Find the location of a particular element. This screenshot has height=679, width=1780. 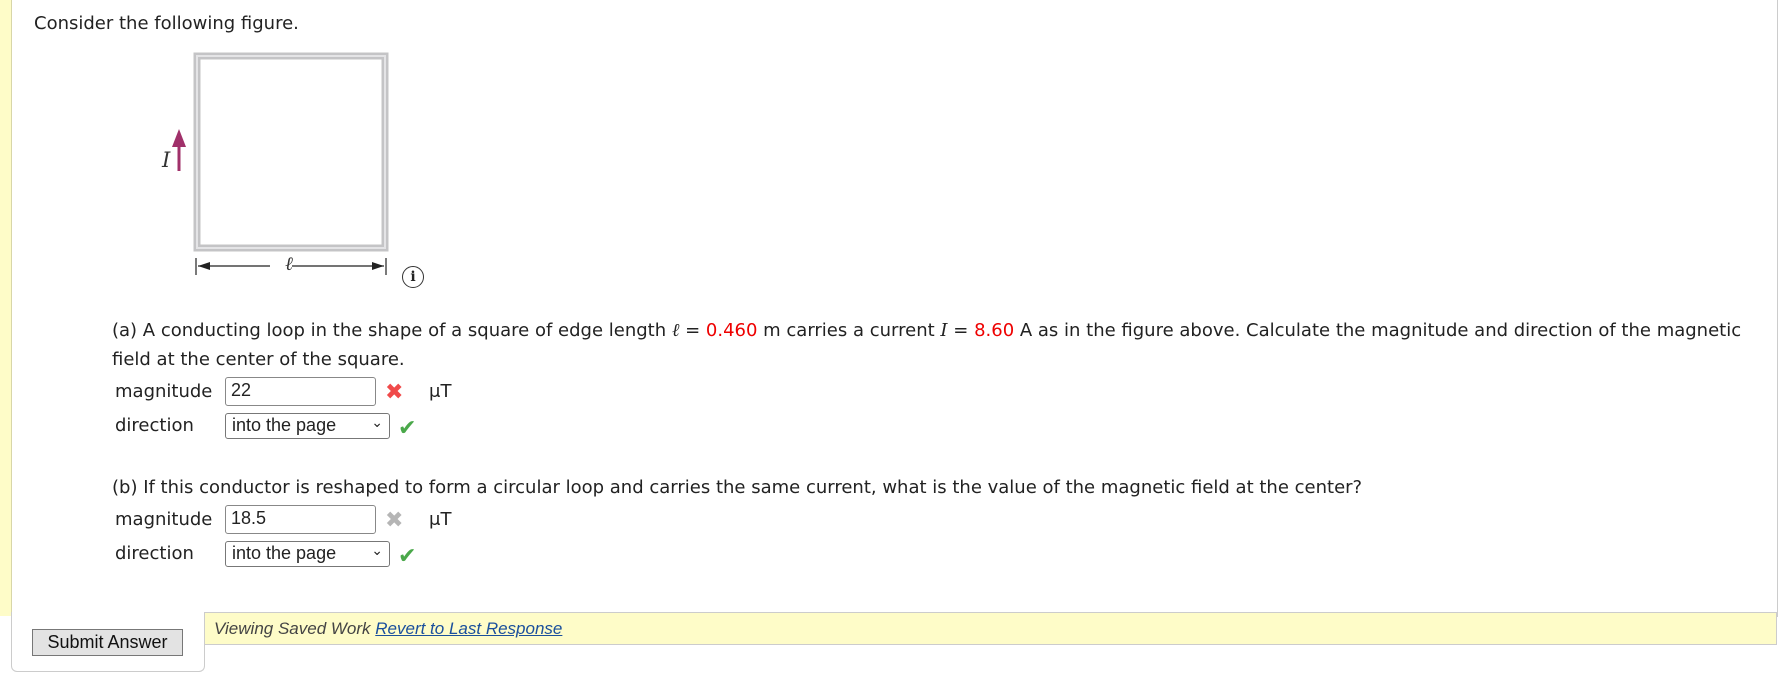

a-magnitude-input: 22 is located at coordinates (300, 391).